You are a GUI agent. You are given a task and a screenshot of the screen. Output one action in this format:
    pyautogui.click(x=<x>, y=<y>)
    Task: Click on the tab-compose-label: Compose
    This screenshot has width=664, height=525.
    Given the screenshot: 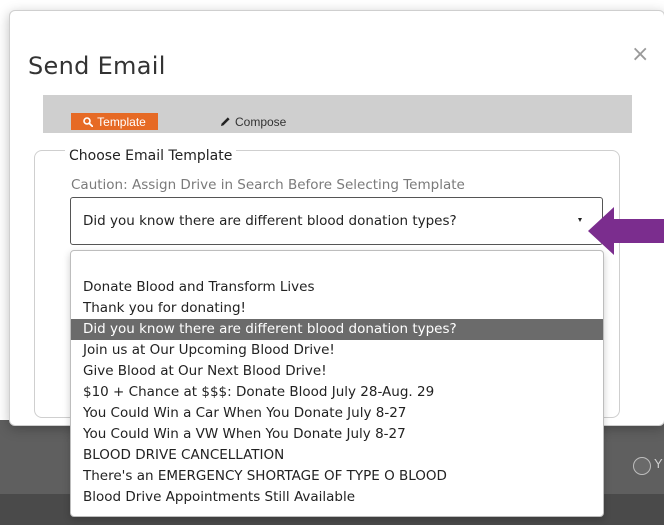 What is the action you would take?
    pyautogui.click(x=261, y=121)
    